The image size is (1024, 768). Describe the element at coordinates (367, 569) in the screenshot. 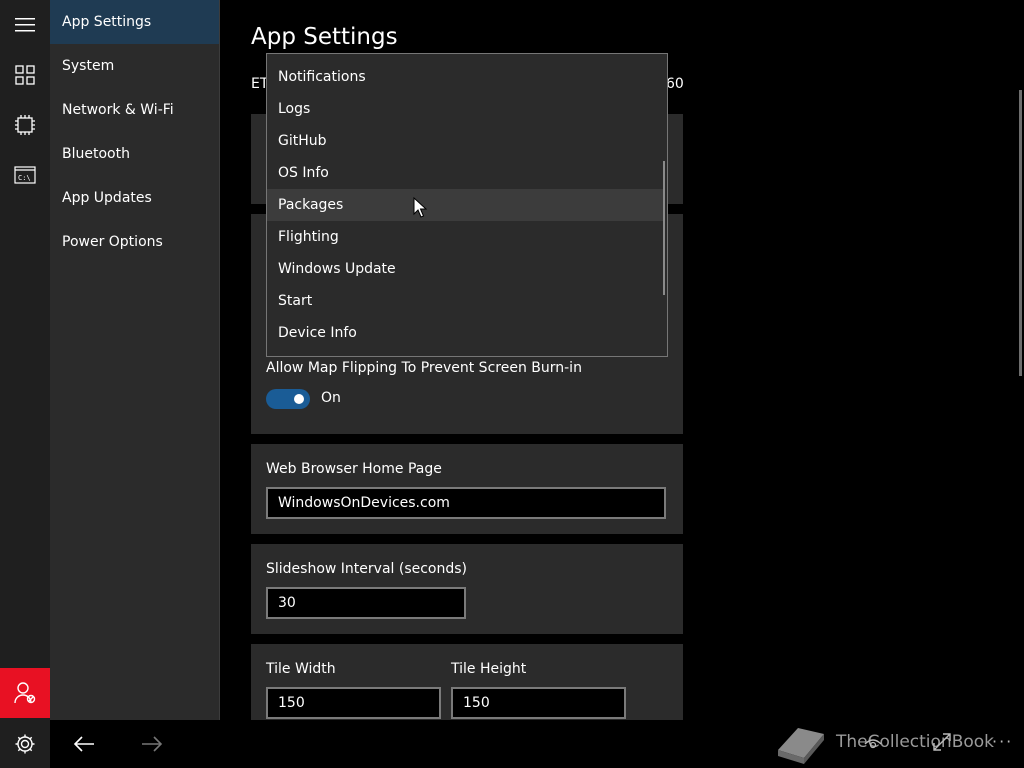

I see `slideshow-label: Slideshow Interval (seconds)` at that location.